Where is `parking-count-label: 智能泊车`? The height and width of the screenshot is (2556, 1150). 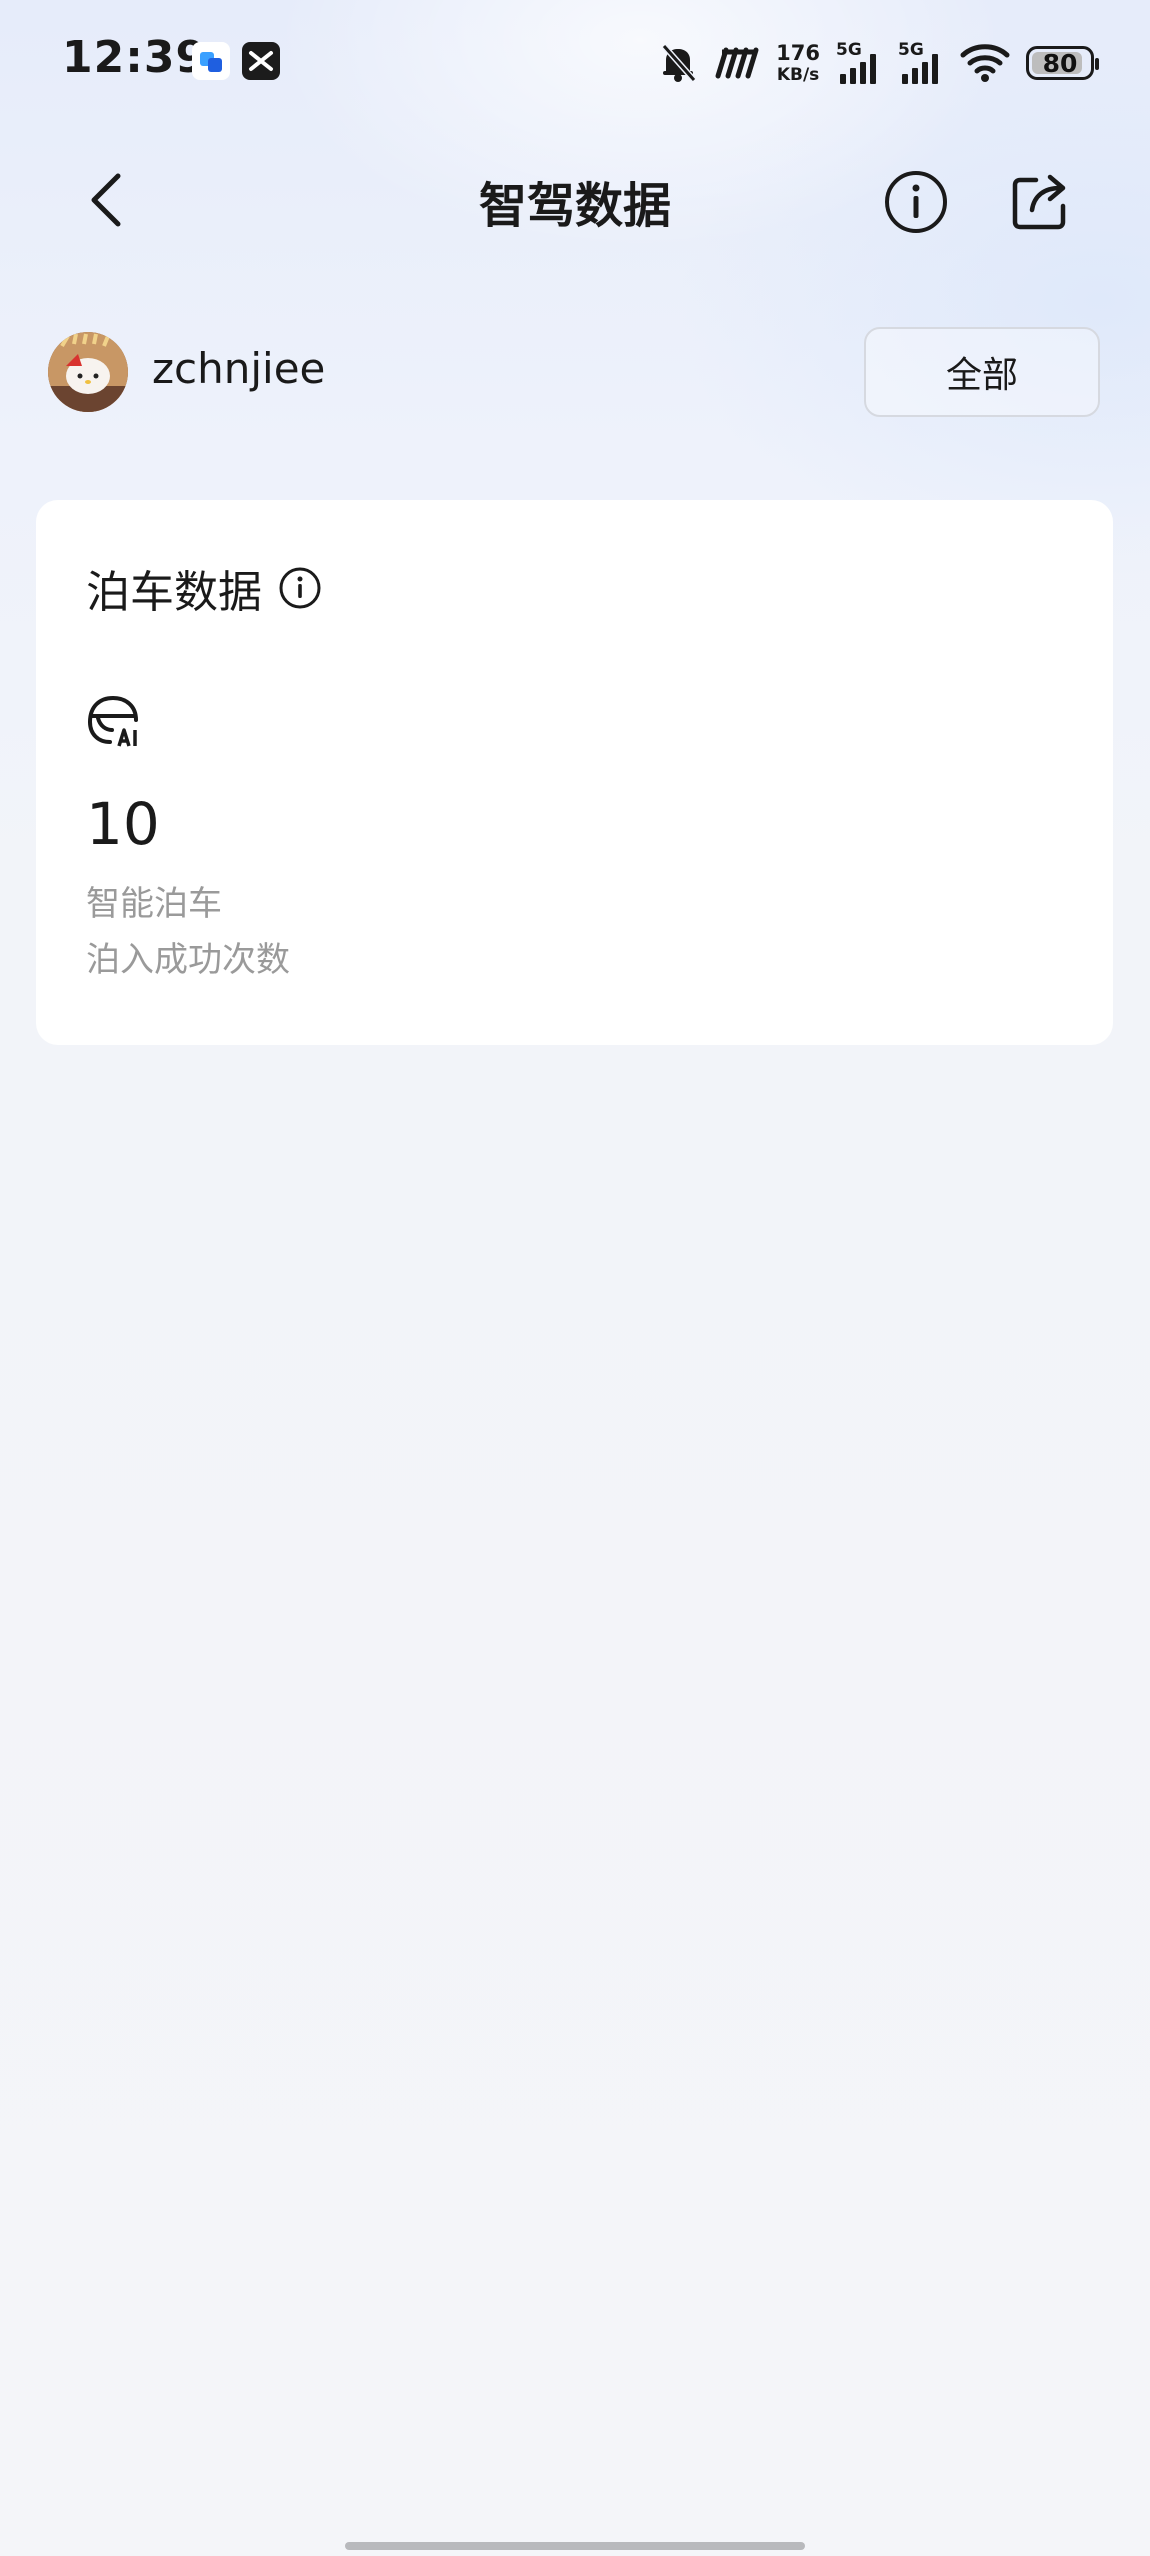
parking-count-label: 智能泊车 is located at coordinates (154, 904).